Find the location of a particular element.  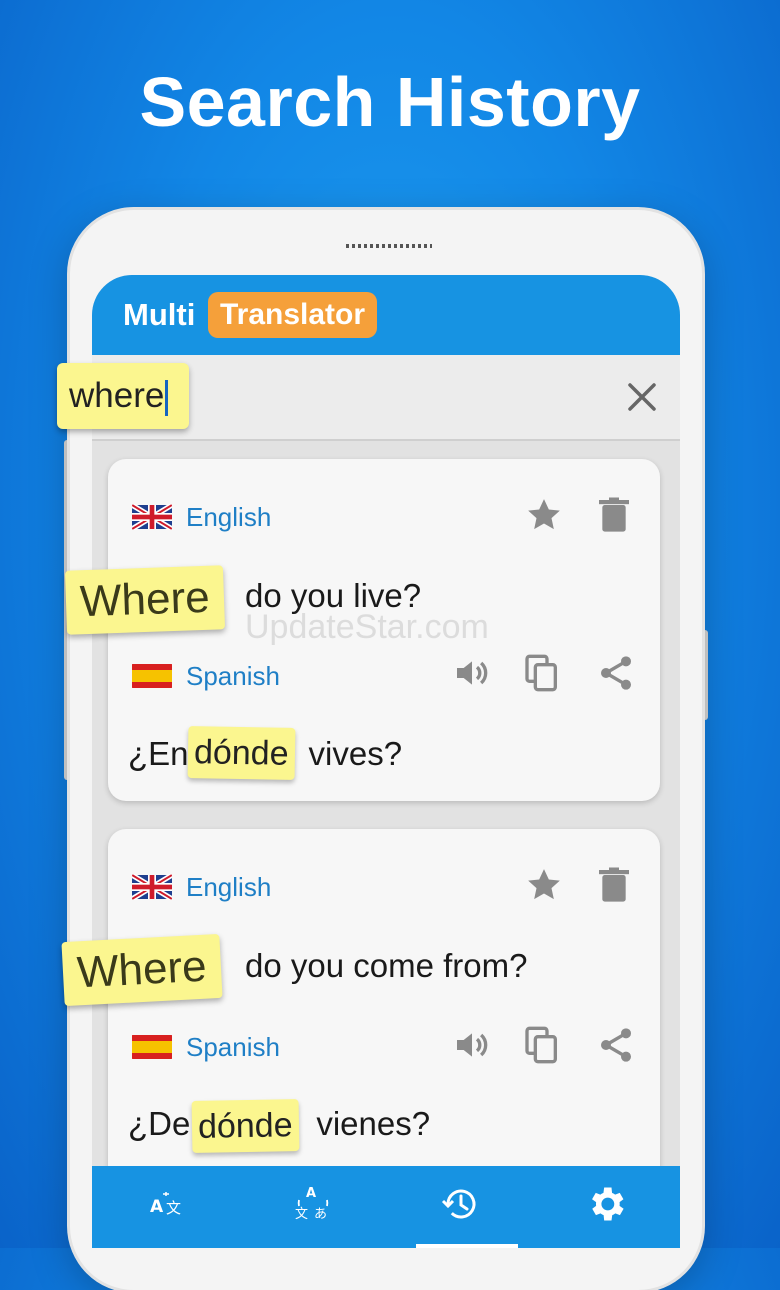

headline: Search History is located at coordinates (390, 102).